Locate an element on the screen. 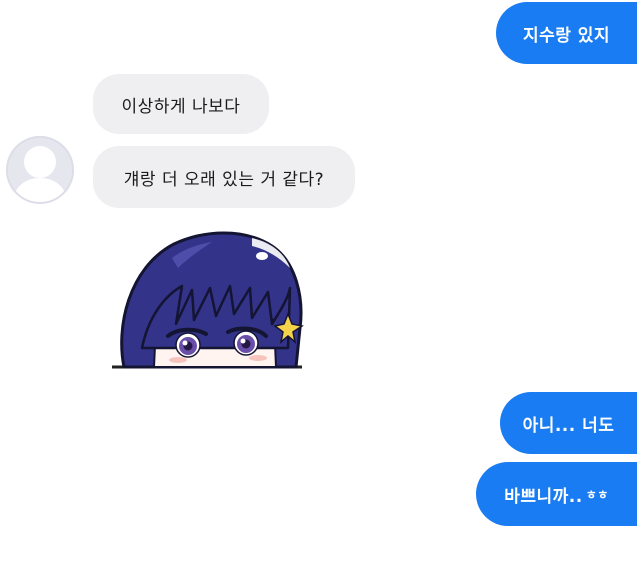 This screenshot has width=637, height=572. outgoing-message-bubble: 바쁘니까.. ㅎㅎ is located at coordinates (556, 494).